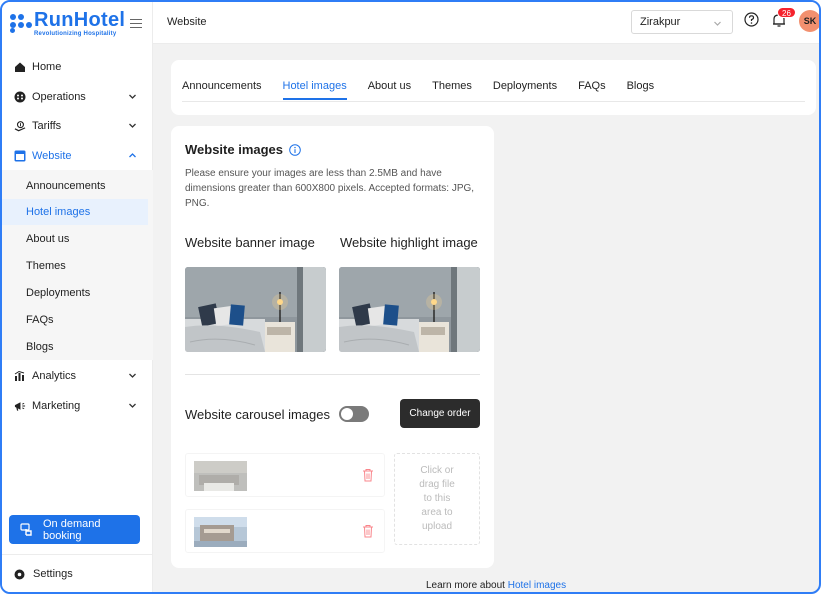 Image resolution: width=821 pixels, height=594 pixels. What do you see at coordinates (751, 19) in the screenshot?
I see `help-icon` at bounding box center [751, 19].